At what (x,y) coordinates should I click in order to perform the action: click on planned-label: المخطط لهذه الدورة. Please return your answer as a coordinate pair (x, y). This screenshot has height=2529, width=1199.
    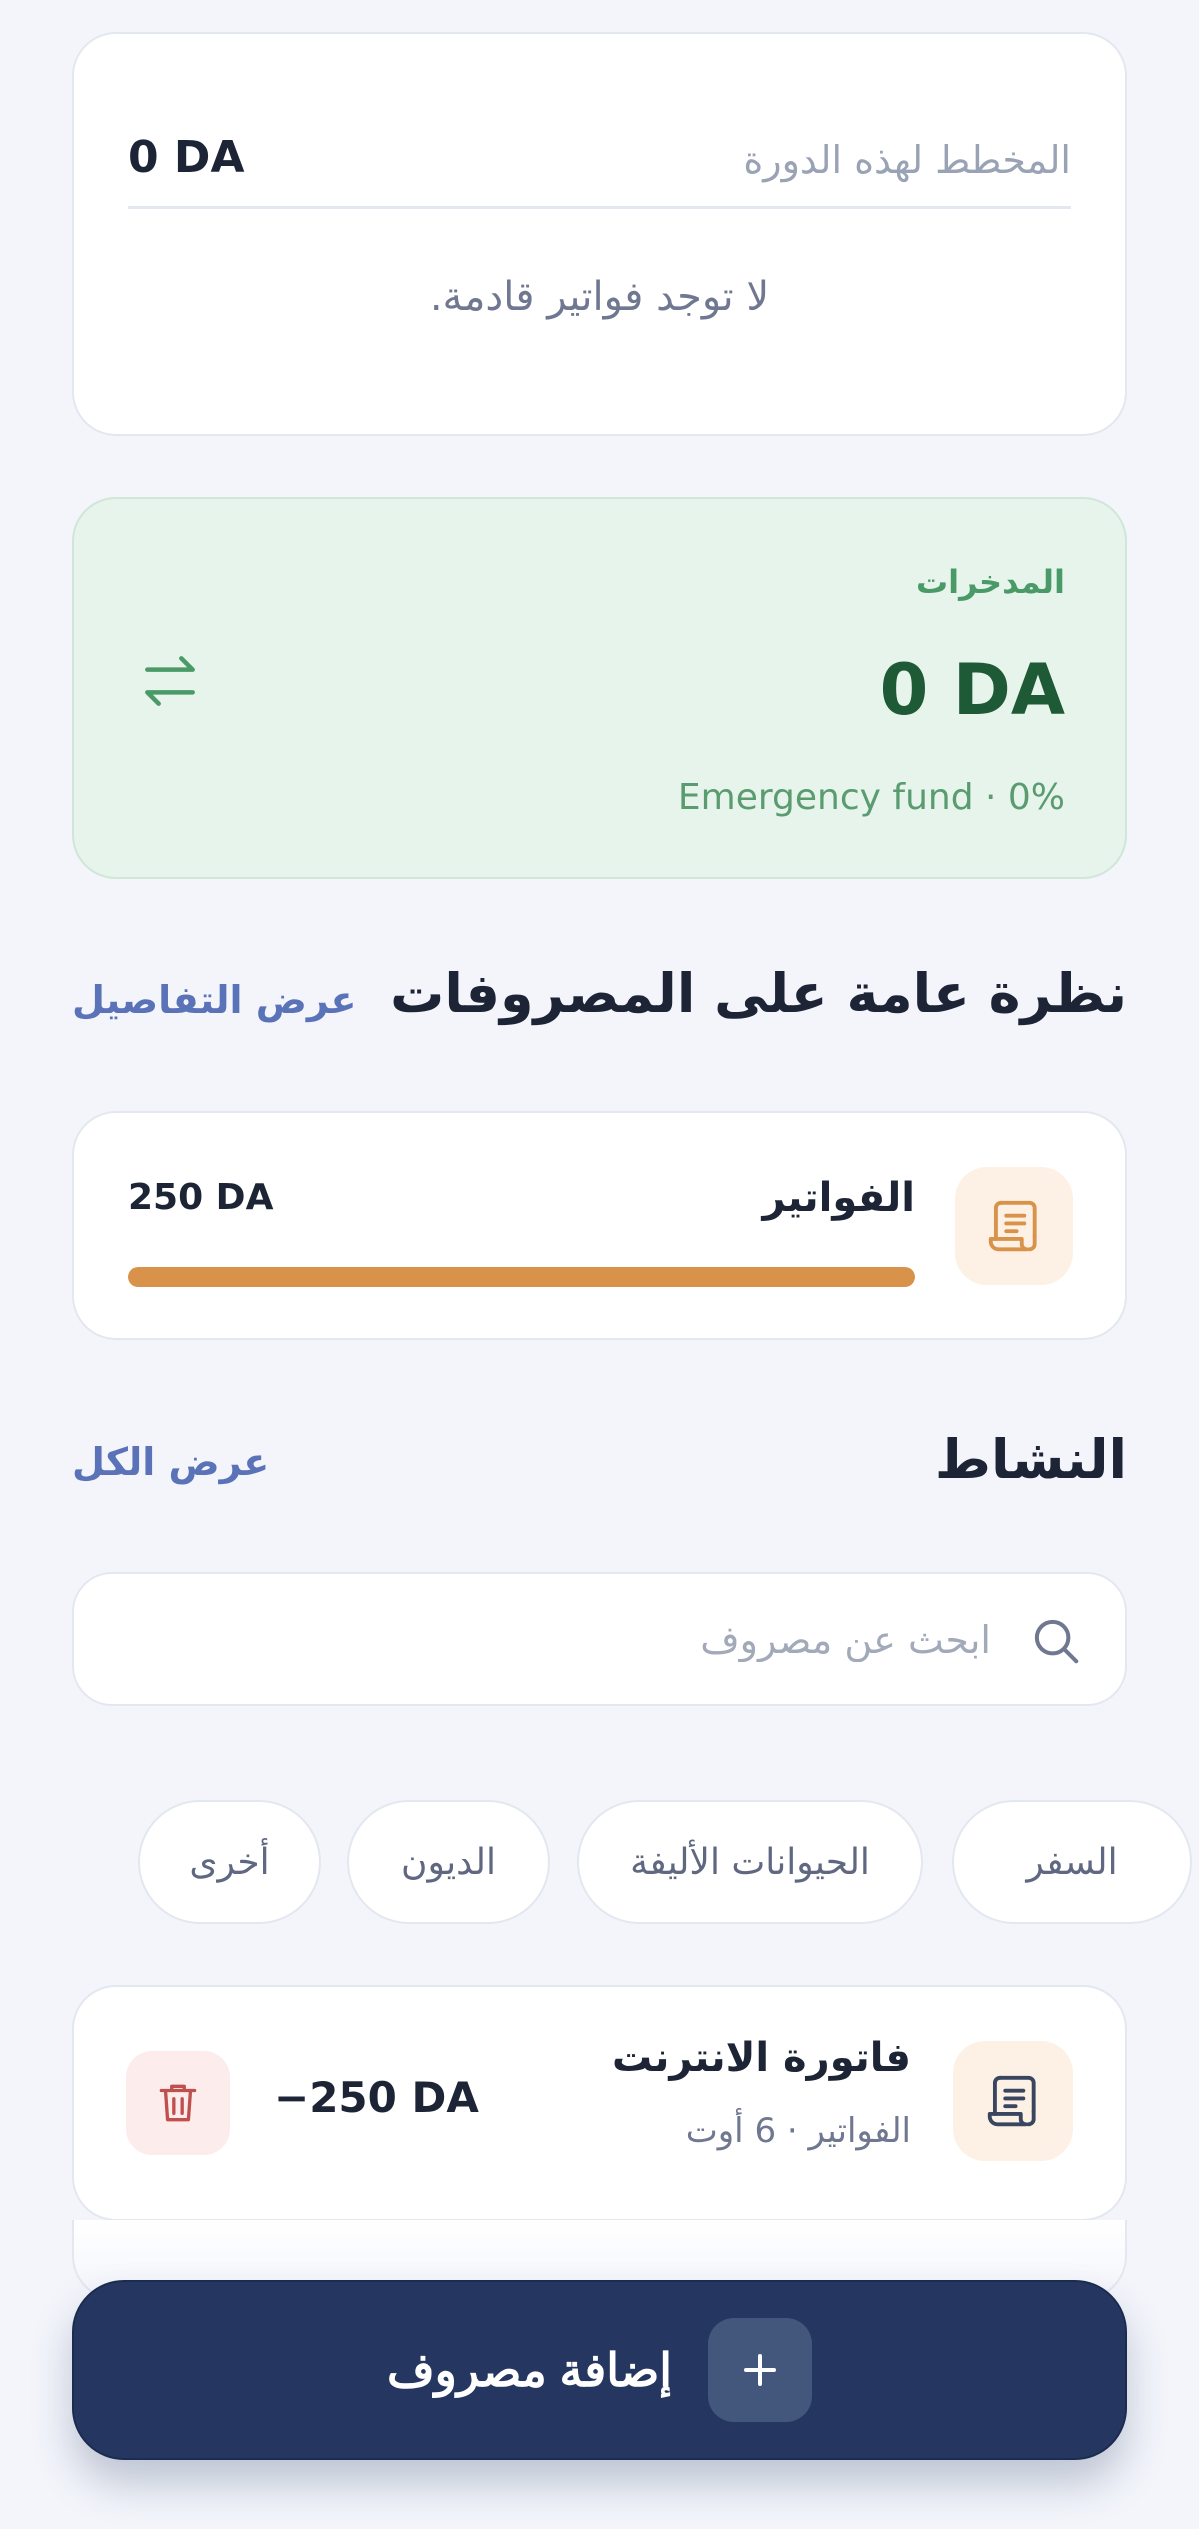
    Looking at the image, I should click on (907, 160).